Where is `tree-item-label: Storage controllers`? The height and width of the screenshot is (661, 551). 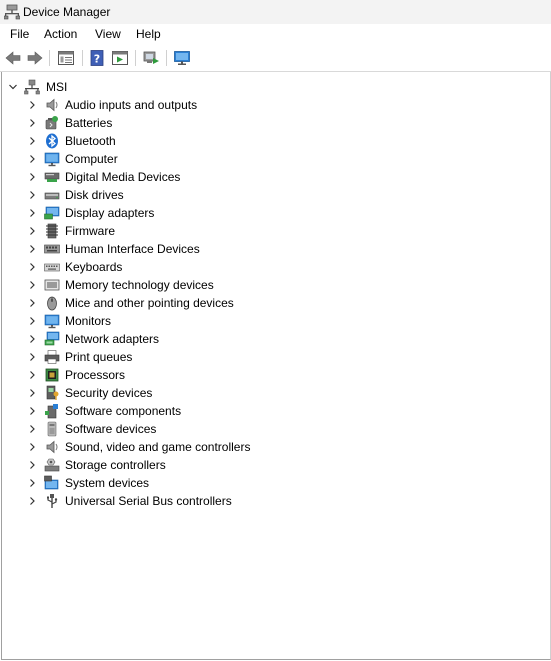 tree-item-label: Storage controllers is located at coordinates (115, 465).